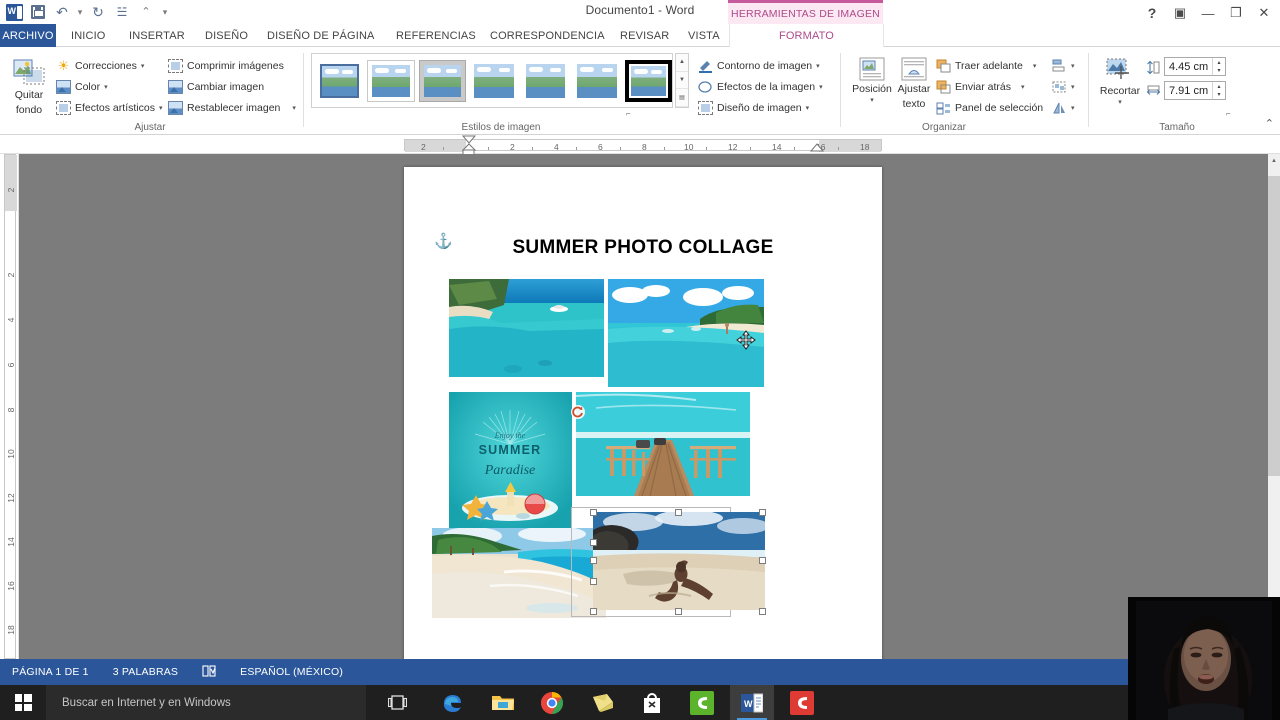 This screenshot has height=720, width=1280. I want to click on edge-icon, so click(452, 702).